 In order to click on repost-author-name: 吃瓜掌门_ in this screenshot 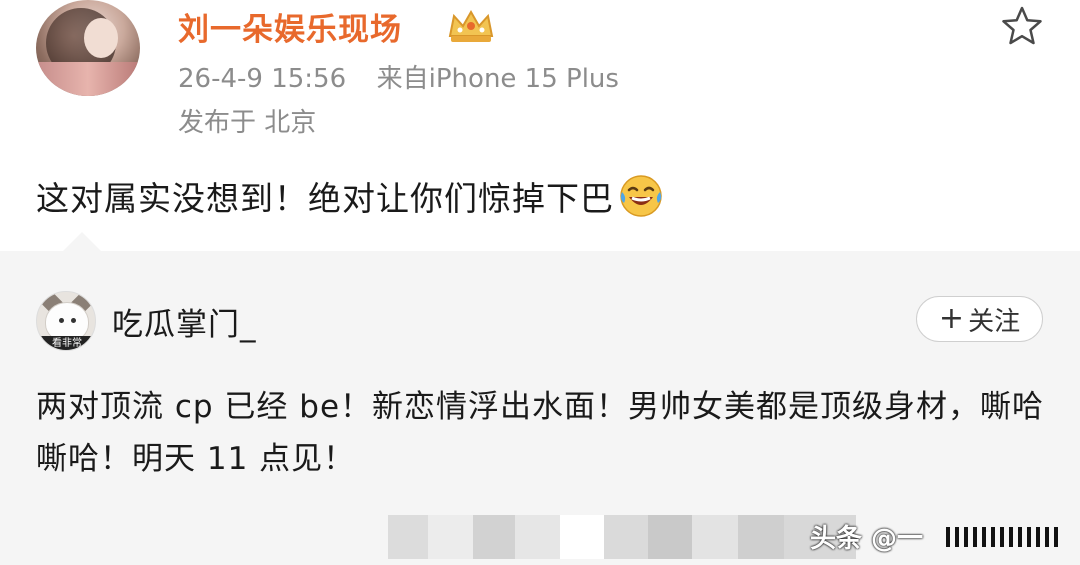, I will do `click(184, 321)`.